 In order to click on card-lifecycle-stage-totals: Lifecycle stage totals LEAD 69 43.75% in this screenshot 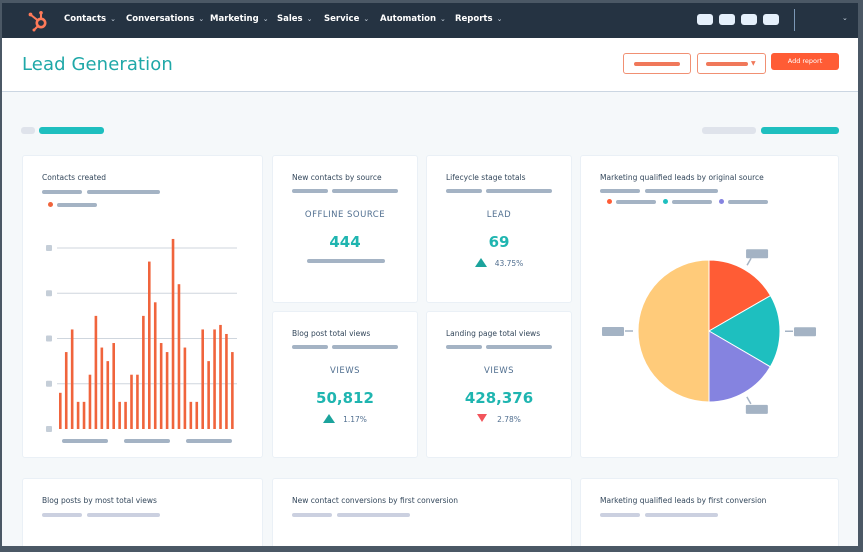, I will do `click(499, 229)`.